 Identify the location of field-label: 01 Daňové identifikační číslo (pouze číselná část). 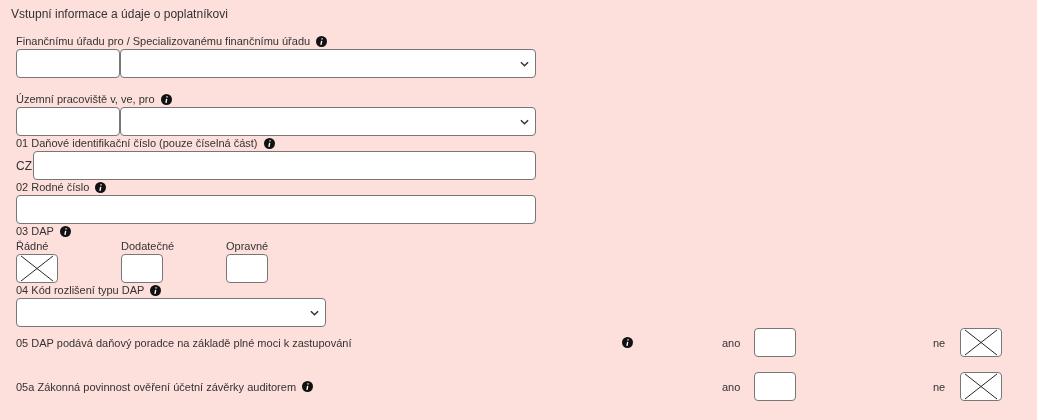
(137, 143).